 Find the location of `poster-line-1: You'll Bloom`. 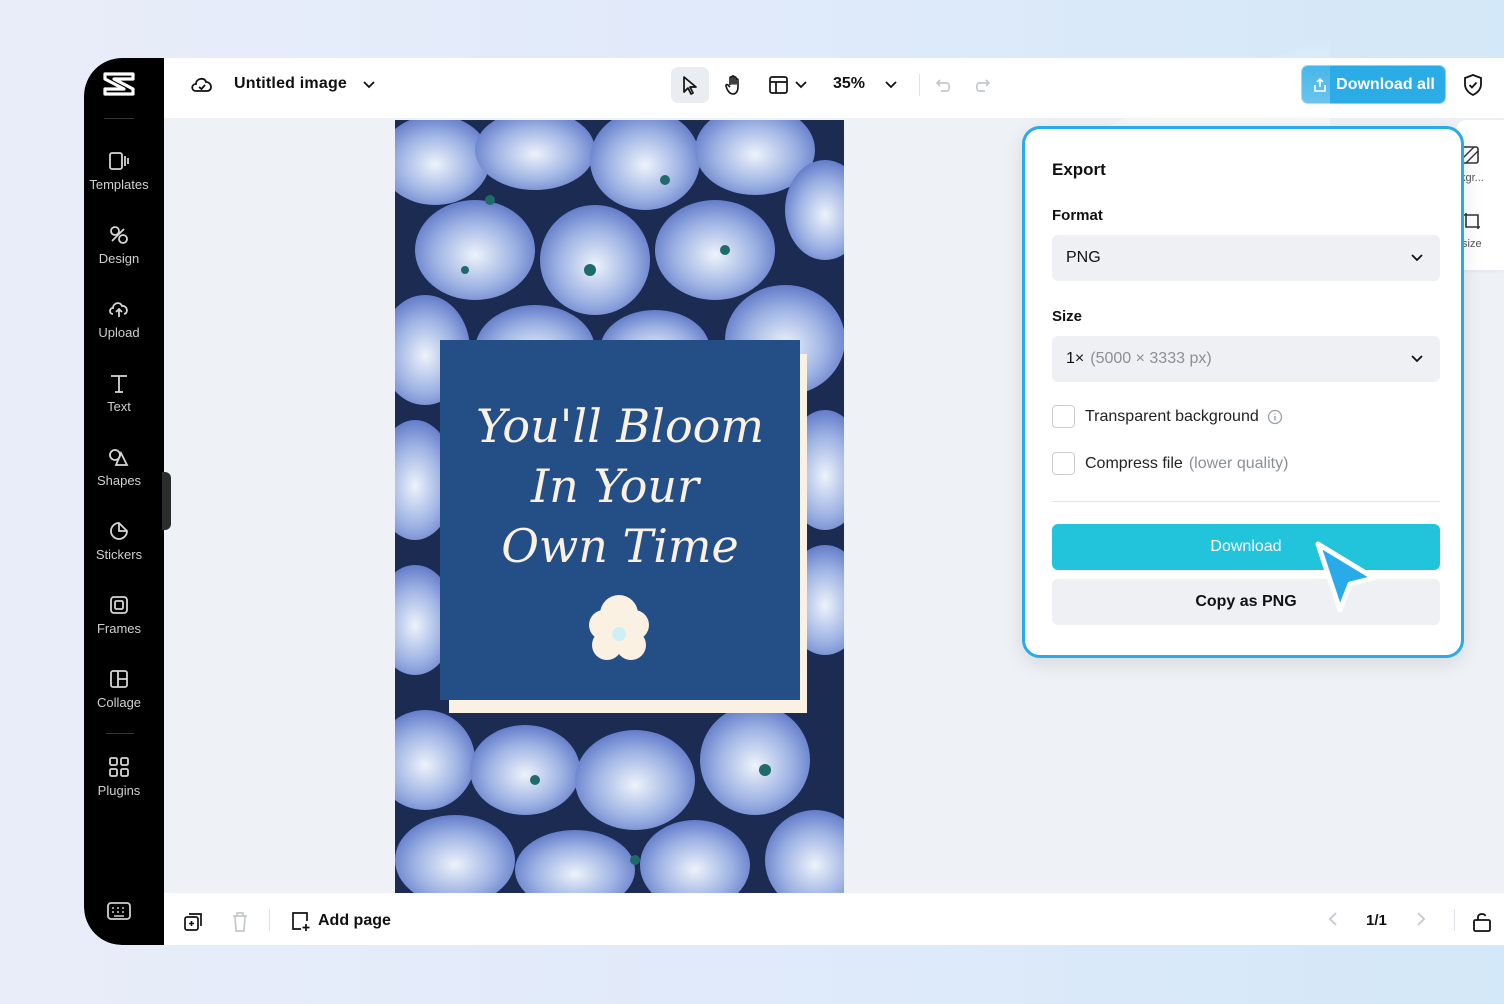

poster-line-1: You'll Bloom is located at coordinates (620, 426).